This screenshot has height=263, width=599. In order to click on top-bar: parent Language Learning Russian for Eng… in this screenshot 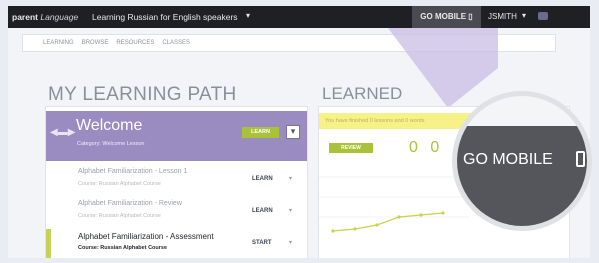, I will do `click(299, 17)`.